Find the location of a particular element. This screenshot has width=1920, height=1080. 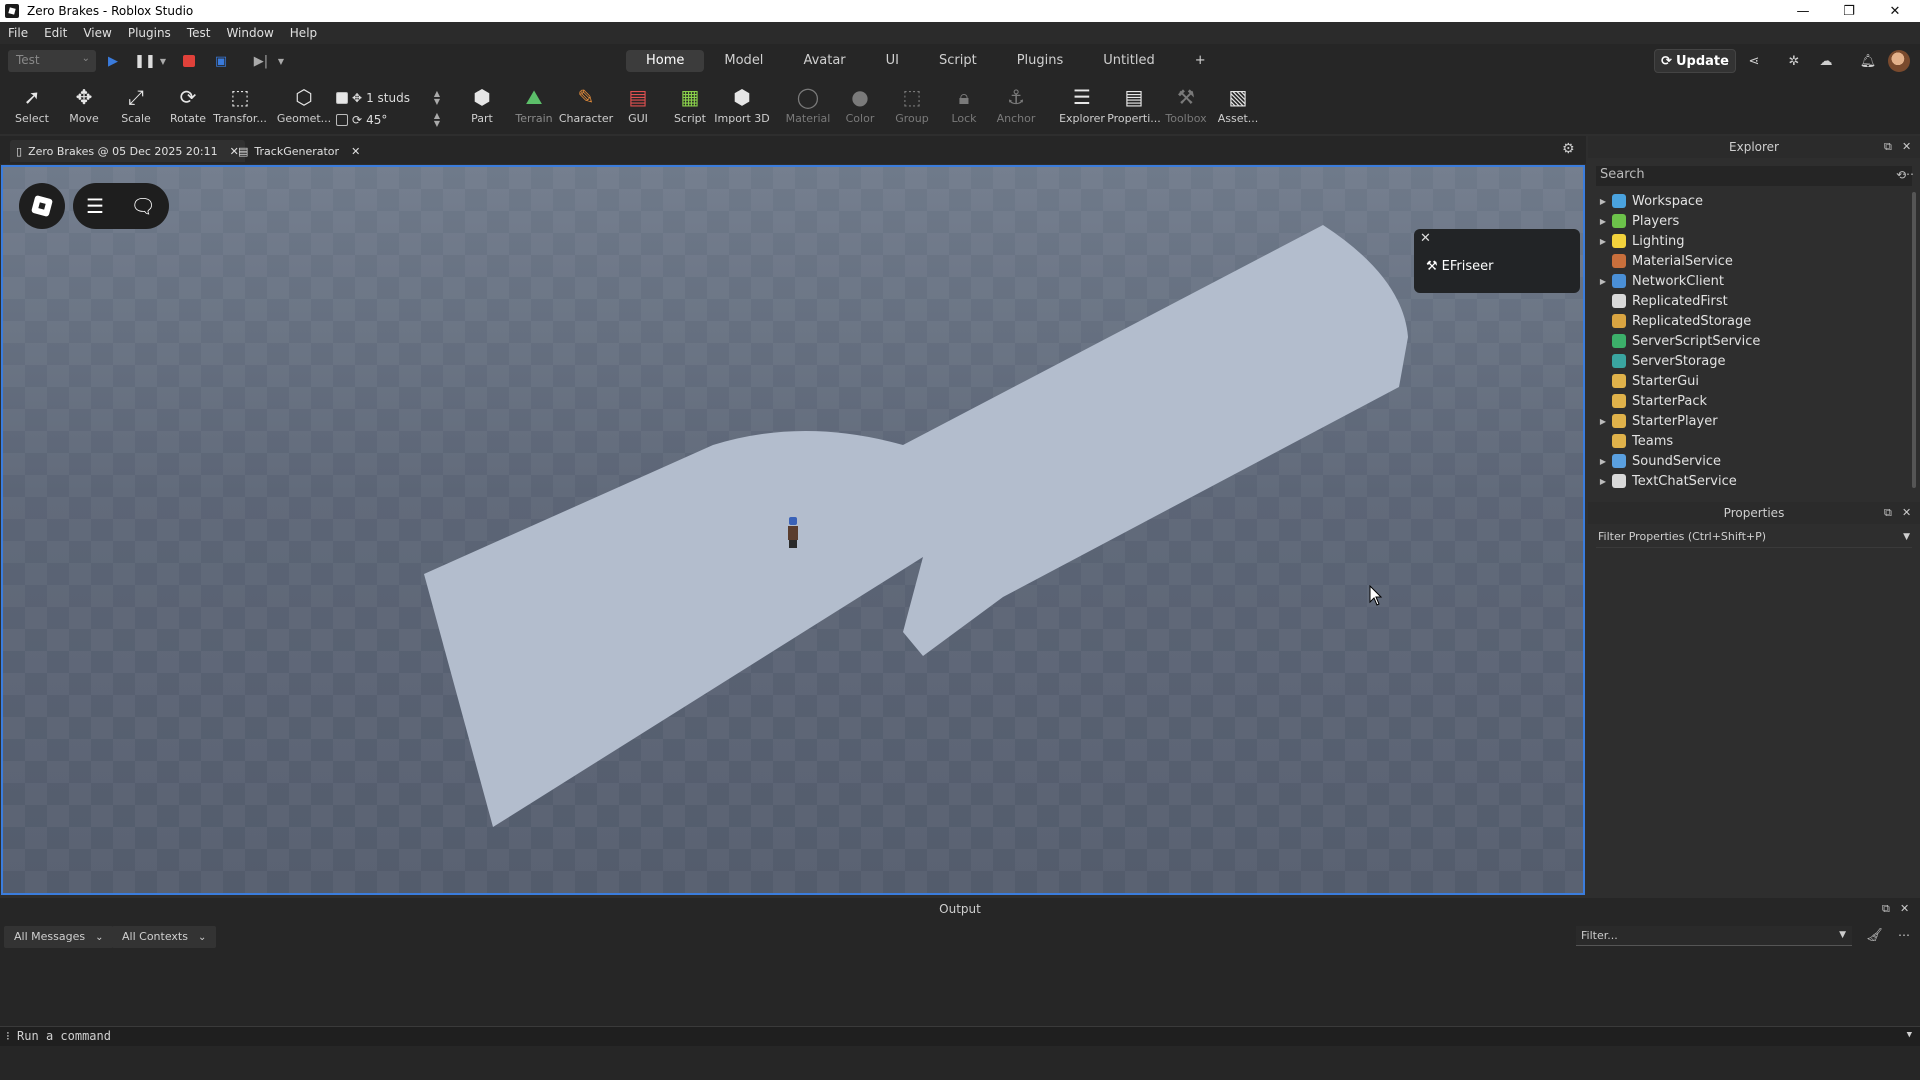

character-button: ✎ Character is located at coordinates (586, 107).